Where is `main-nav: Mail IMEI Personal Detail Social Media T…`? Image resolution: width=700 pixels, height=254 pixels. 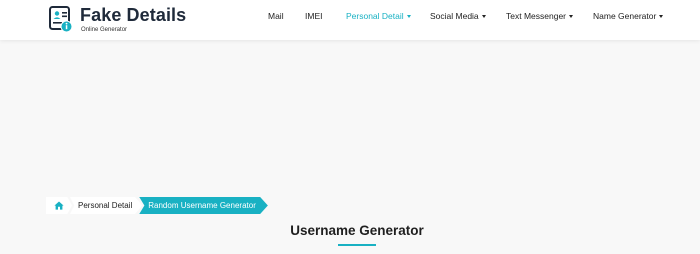
main-nav: Mail IMEI Personal Detail Social Media T… is located at coordinates (350, 17).